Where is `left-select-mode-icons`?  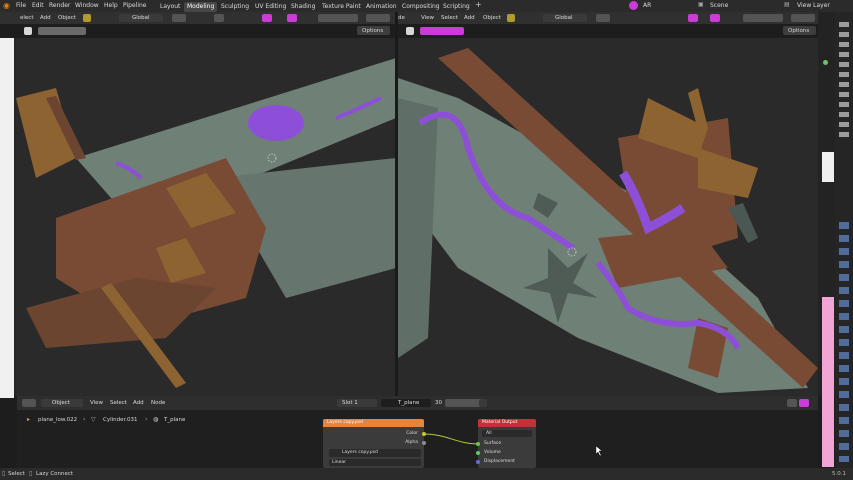
left-select-mode-icons is located at coordinates (62, 31).